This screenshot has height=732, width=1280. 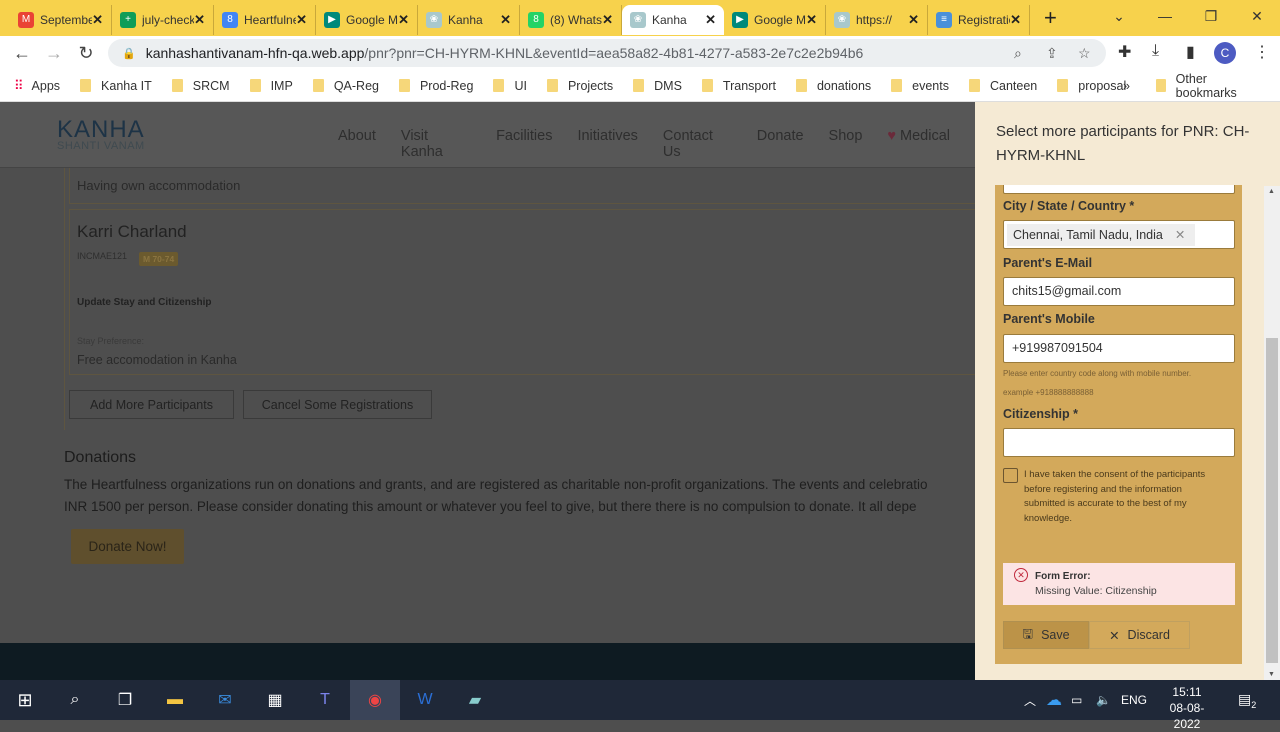 I want to click on store-icon: ▦, so click(x=275, y=700).